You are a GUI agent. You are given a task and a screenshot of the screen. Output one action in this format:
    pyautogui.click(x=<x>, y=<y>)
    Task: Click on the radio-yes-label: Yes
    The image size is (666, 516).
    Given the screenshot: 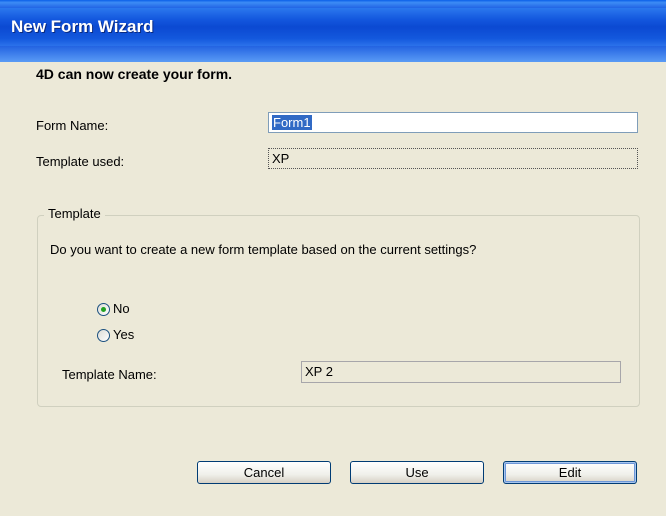 What is the action you would take?
    pyautogui.click(x=124, y=334)
    